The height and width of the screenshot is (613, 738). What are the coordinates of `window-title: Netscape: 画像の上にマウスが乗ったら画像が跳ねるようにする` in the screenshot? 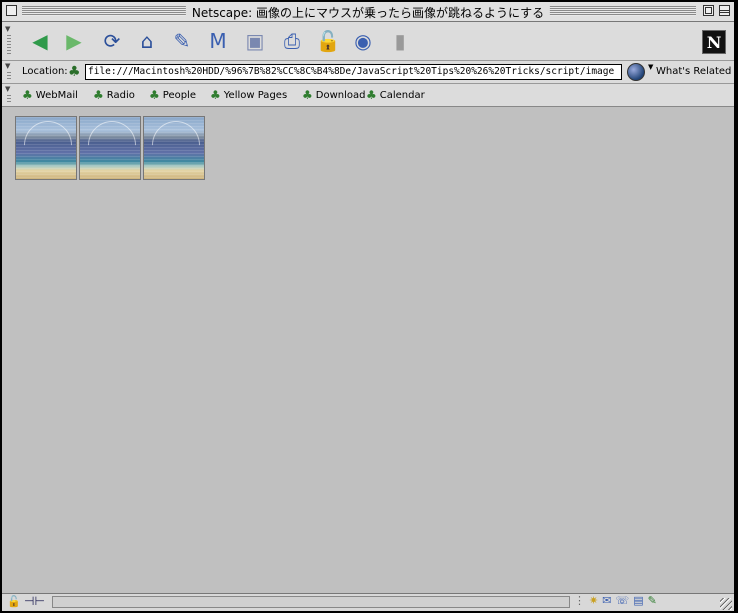 It's located at (368, 12).